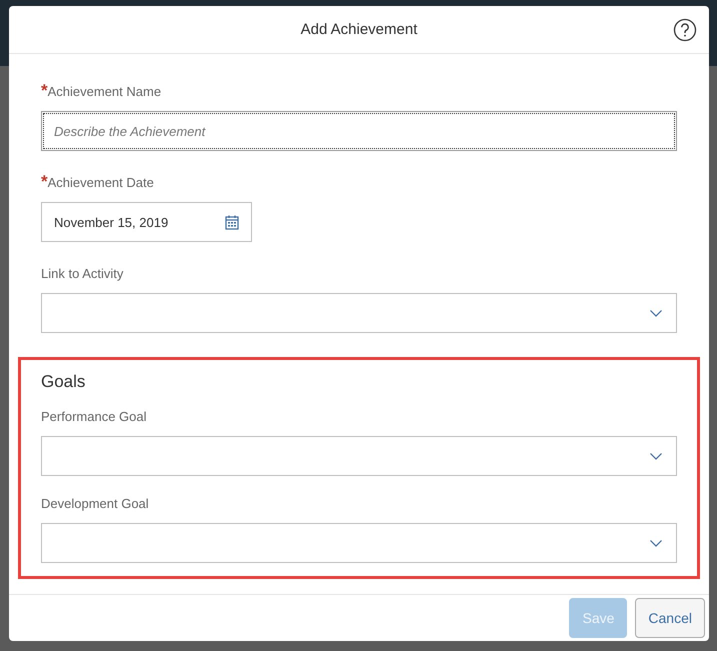  Describe the element at coordinates (82, 273) in the screenshot. I see `field-label: Link to Activity` at that location.